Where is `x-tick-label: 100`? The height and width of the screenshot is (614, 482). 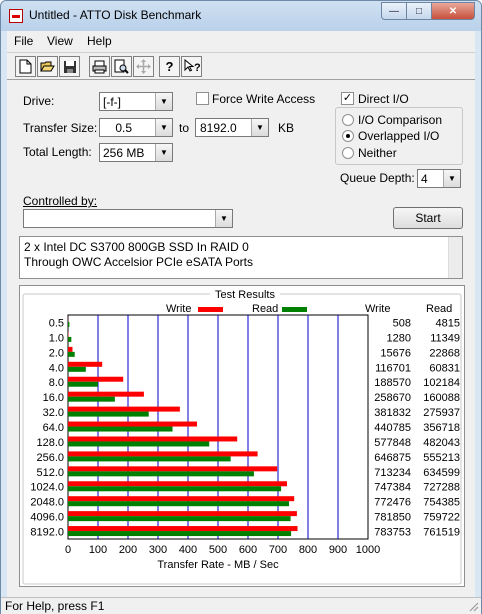
x-tick-label: 100 is located at coordinates (98, 550).